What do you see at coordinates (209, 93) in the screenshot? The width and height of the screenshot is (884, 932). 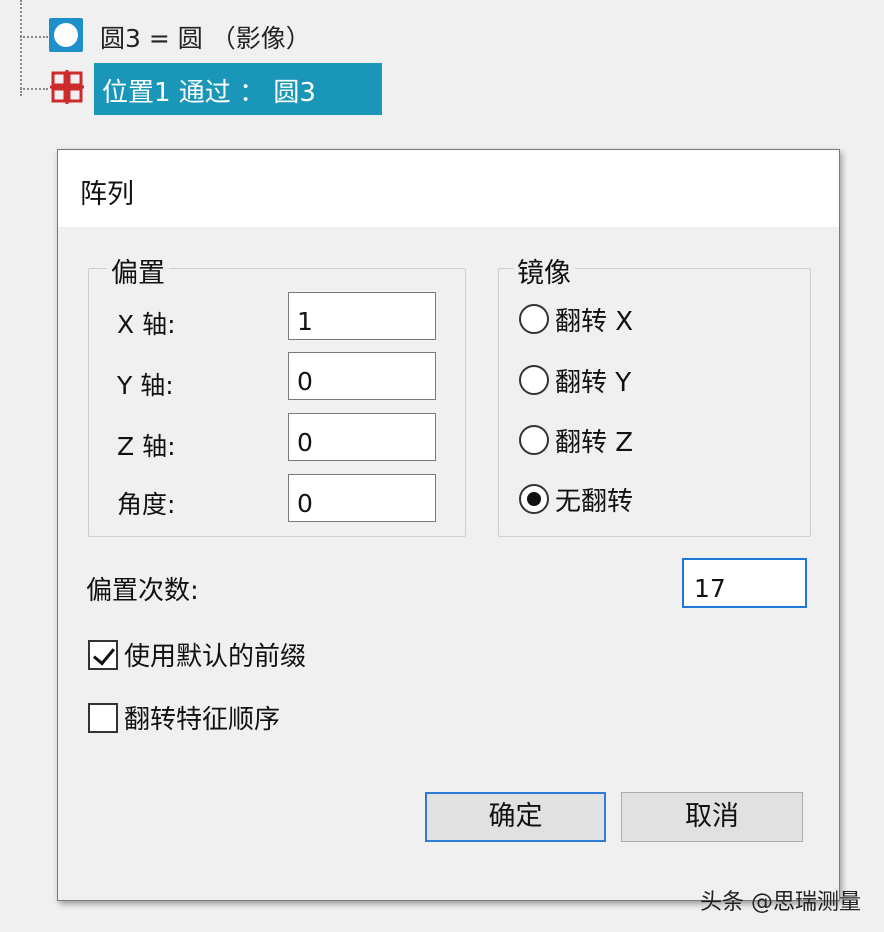 I see `tree-item-label: 位置1 通过 ： 圆3` at bounding box center [209, 93].